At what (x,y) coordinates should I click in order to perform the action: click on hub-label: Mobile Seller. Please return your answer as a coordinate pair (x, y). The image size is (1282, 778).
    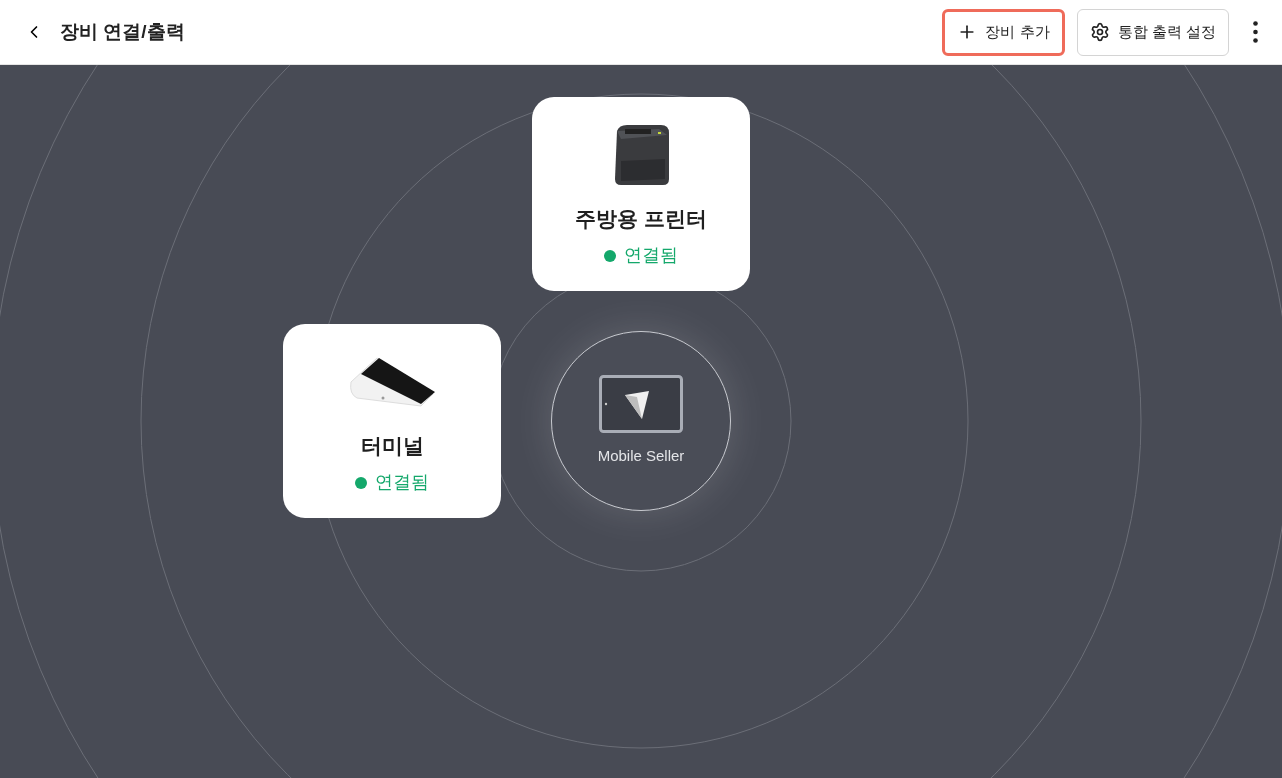
    Looking at the image, I should click on (641, 455).